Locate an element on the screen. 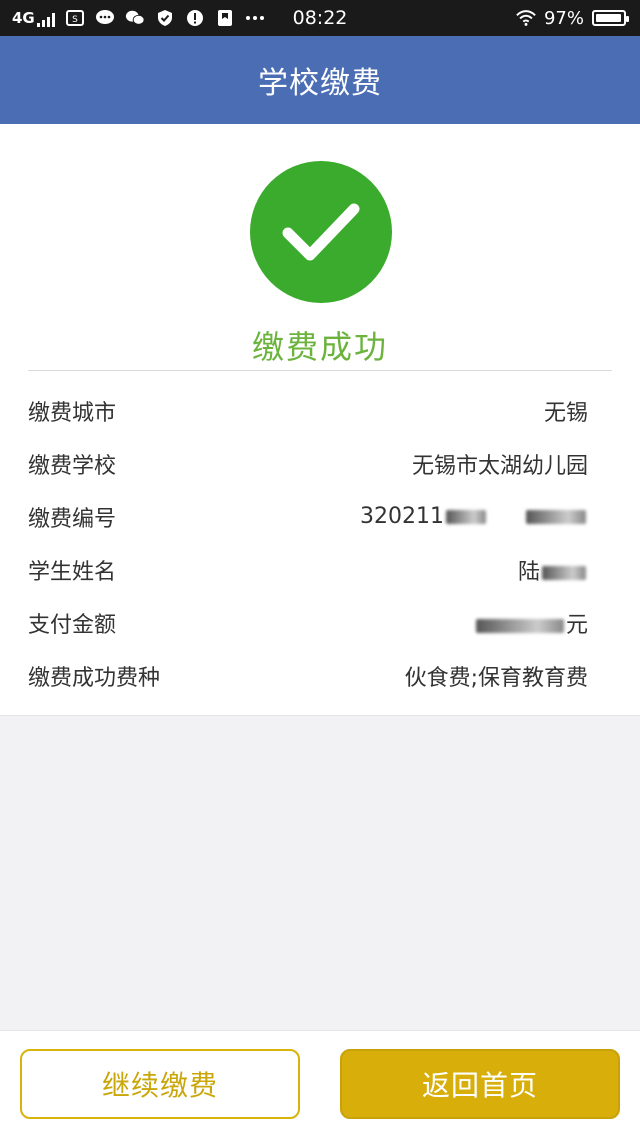 Image resolution: width=640 pixels, height=1137 pixels. chat-bubble-icon is located at coordinates (105, 18).